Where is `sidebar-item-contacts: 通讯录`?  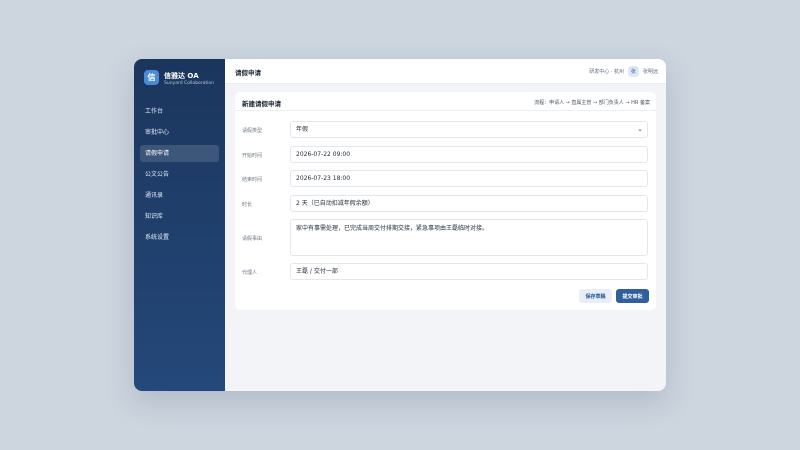
sidebar-item-contacts: 通讯录 is located at coordinates (179, 195).